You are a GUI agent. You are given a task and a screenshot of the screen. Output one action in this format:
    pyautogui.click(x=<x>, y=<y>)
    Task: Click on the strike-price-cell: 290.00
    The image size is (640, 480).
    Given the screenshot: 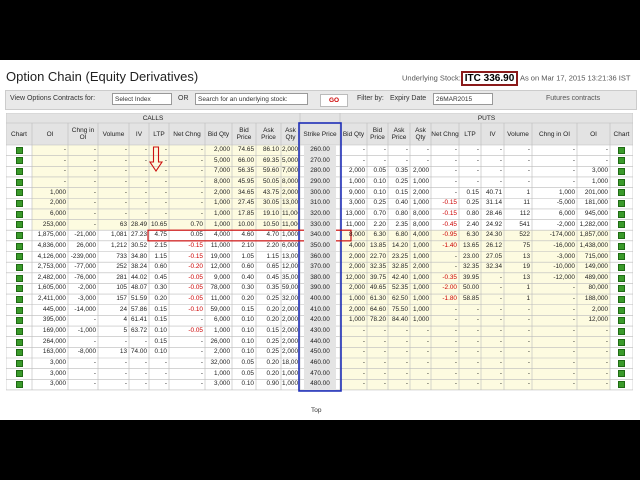 What is the action you would take?
    pyautogui.click(x=320, y=182)
    